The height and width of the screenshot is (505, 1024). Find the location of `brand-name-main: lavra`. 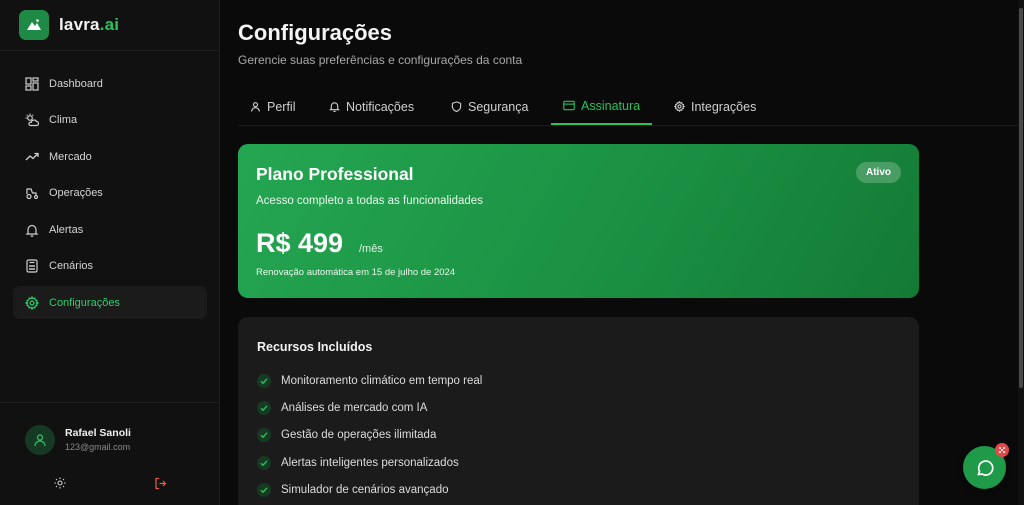

brand-name-main: lavra is located at coordinates (79, 24).